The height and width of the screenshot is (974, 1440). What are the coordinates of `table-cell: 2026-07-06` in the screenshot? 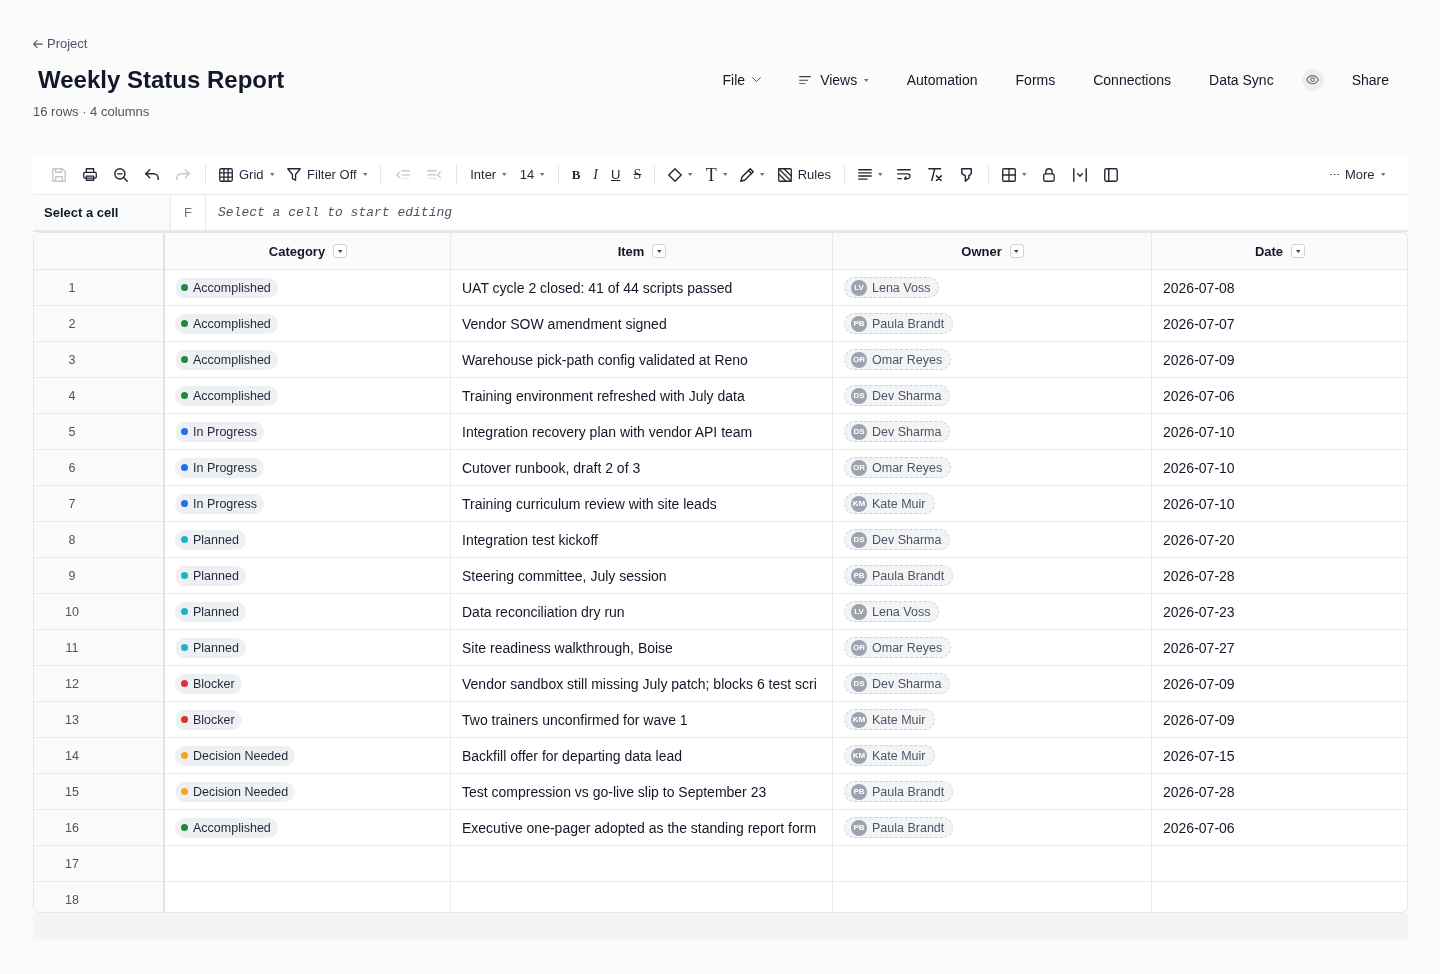 It's located at (1279, 828).